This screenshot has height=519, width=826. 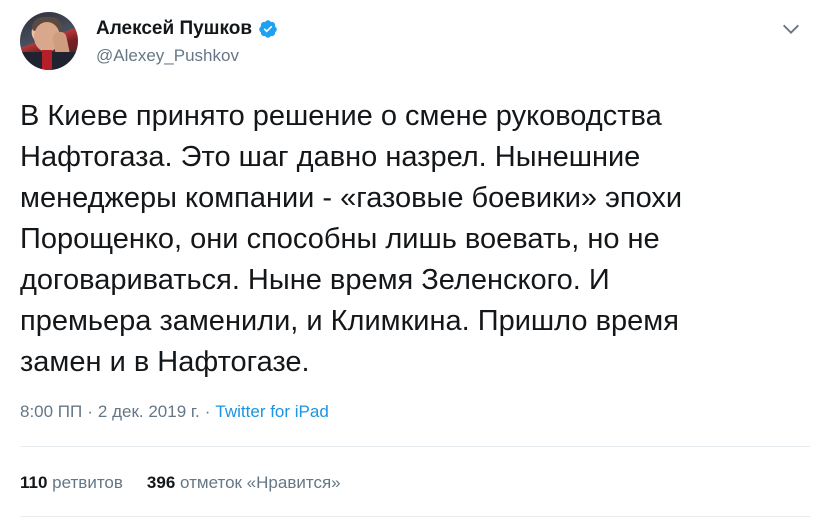 What do you see at coordinates (49, 41) in the screenshot?
I see `avatar` at bounding box center [49, 41].